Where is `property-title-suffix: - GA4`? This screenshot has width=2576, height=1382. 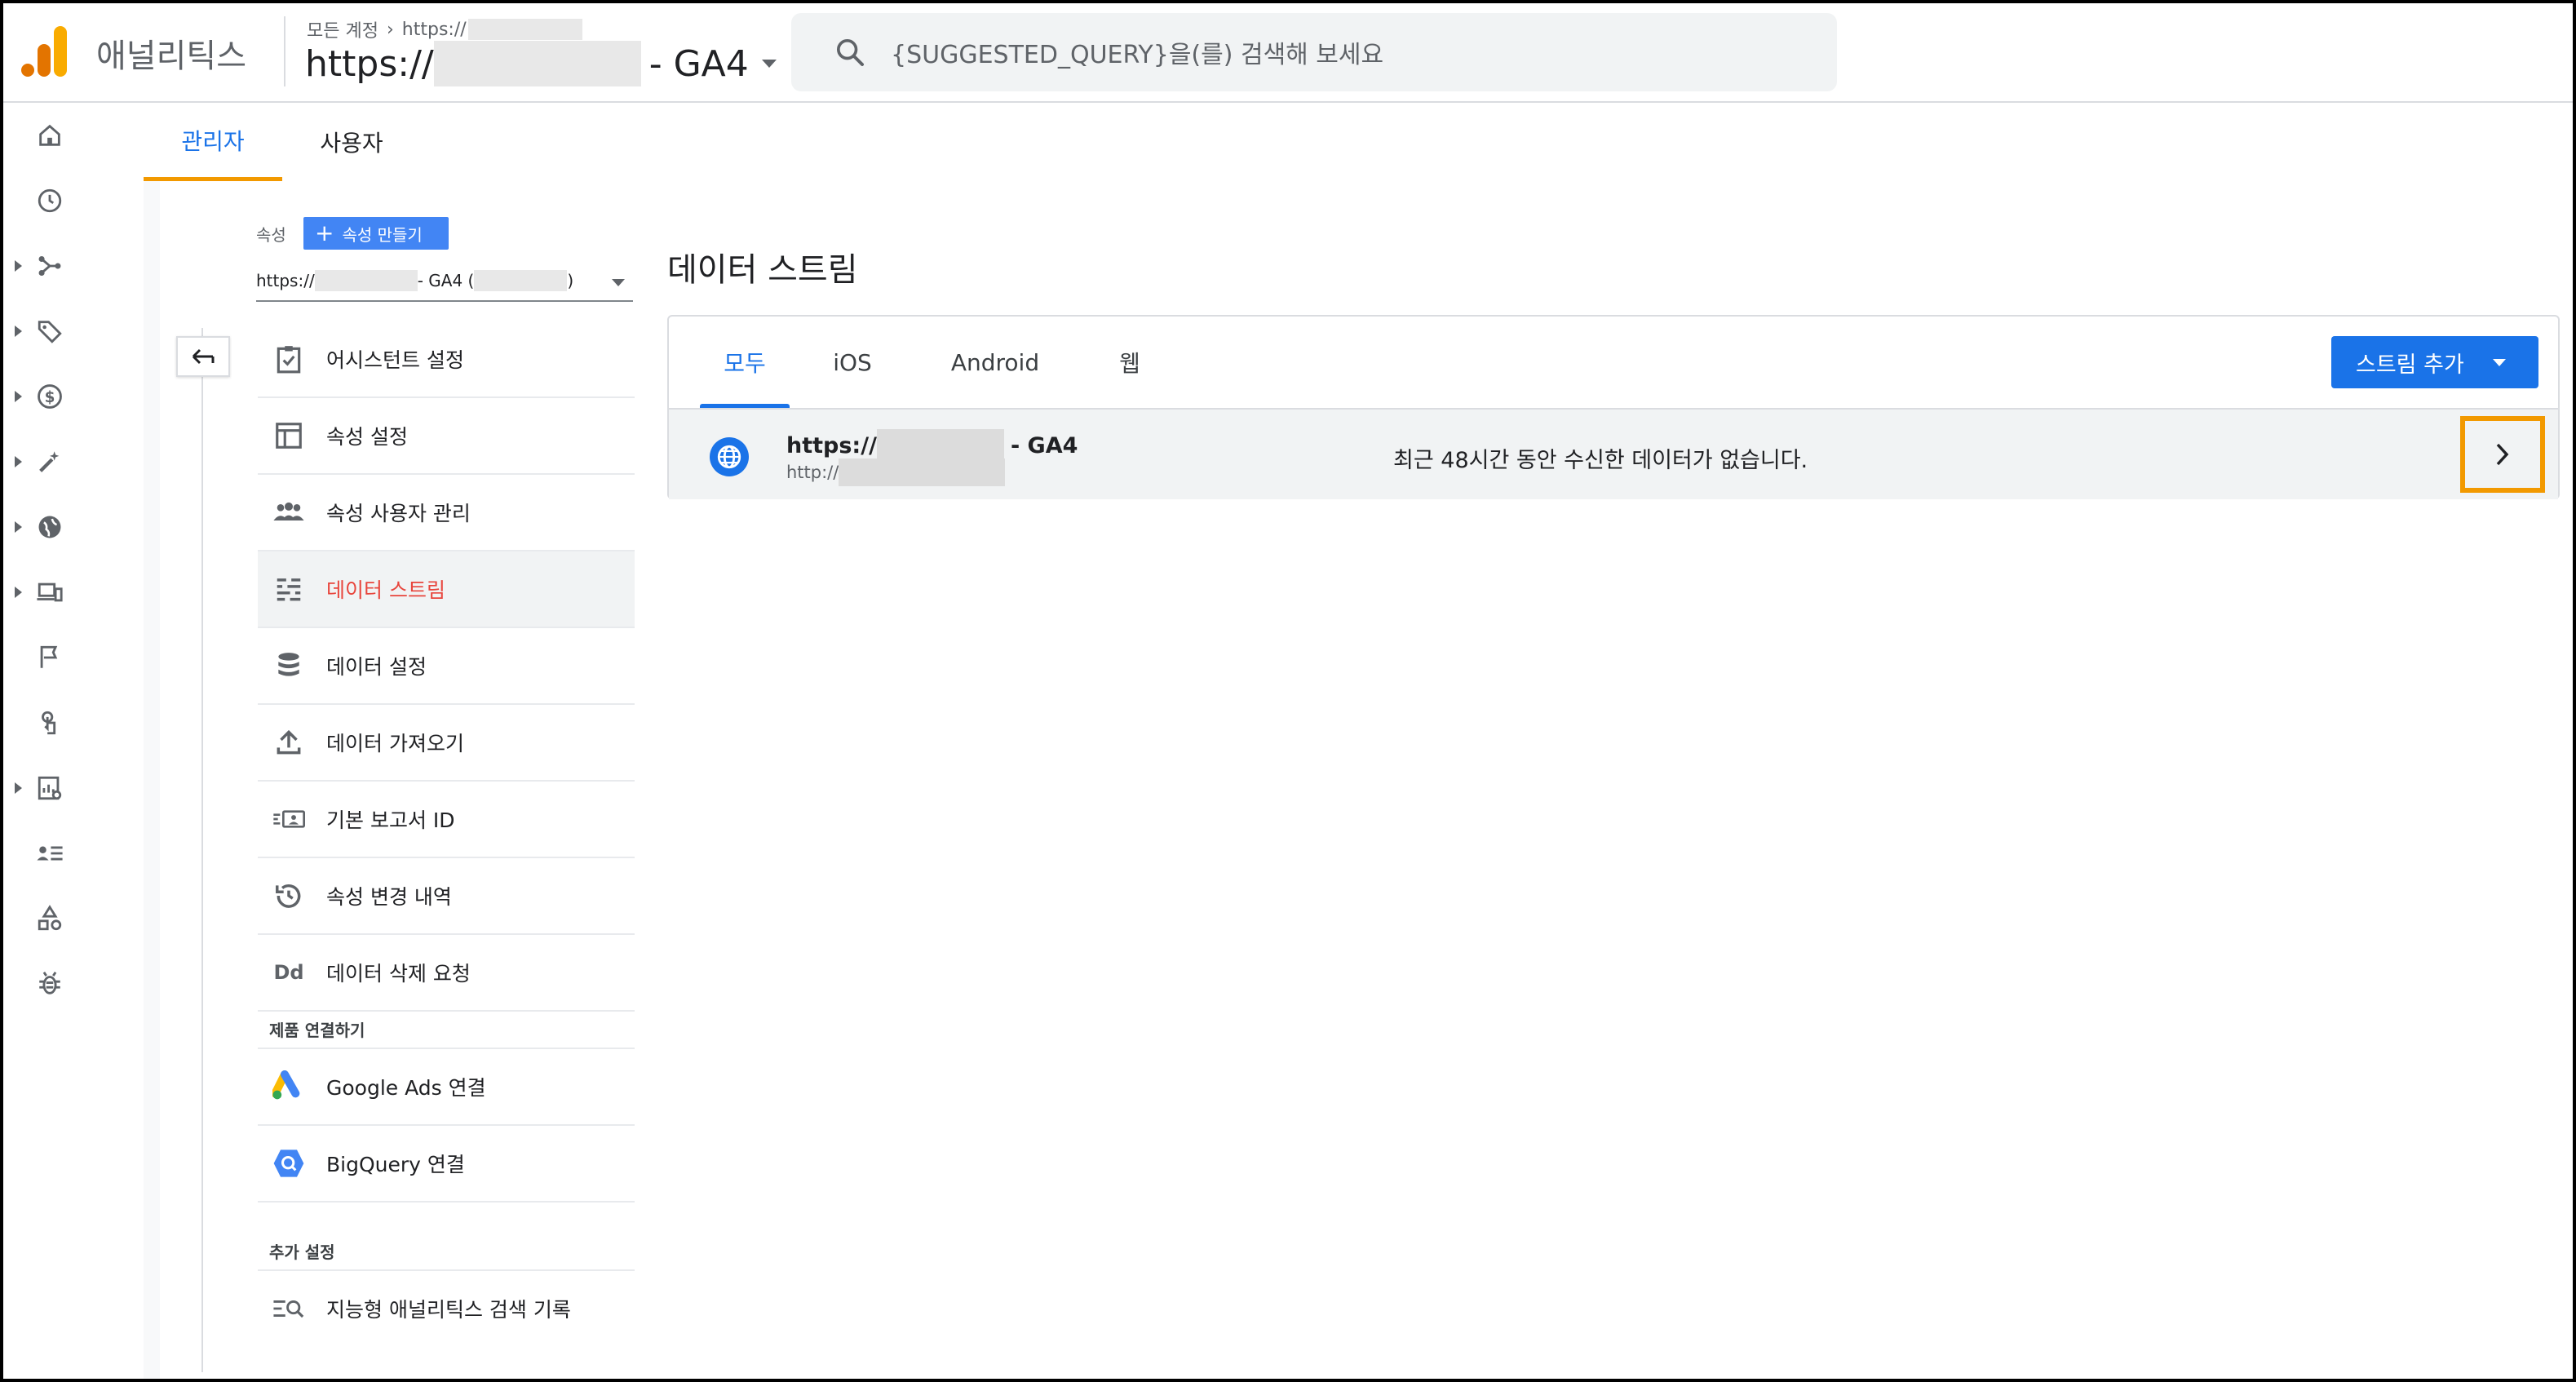
property-title-suffix: - GA4 is located at coordinates (698, 63).